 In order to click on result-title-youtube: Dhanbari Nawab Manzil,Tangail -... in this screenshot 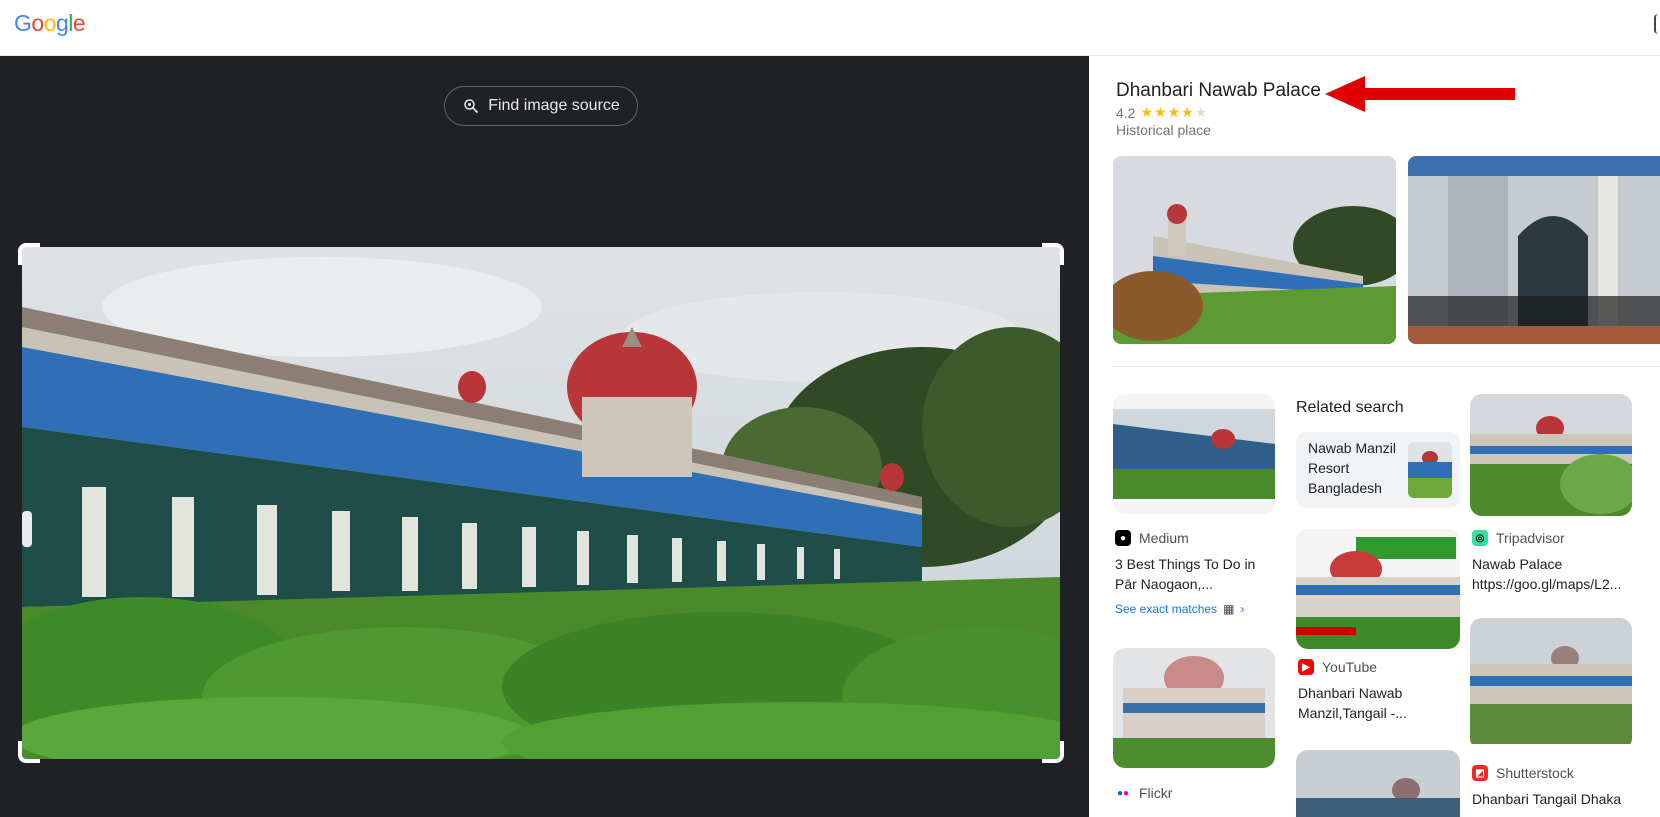, I will do `click(1380, 703)`.